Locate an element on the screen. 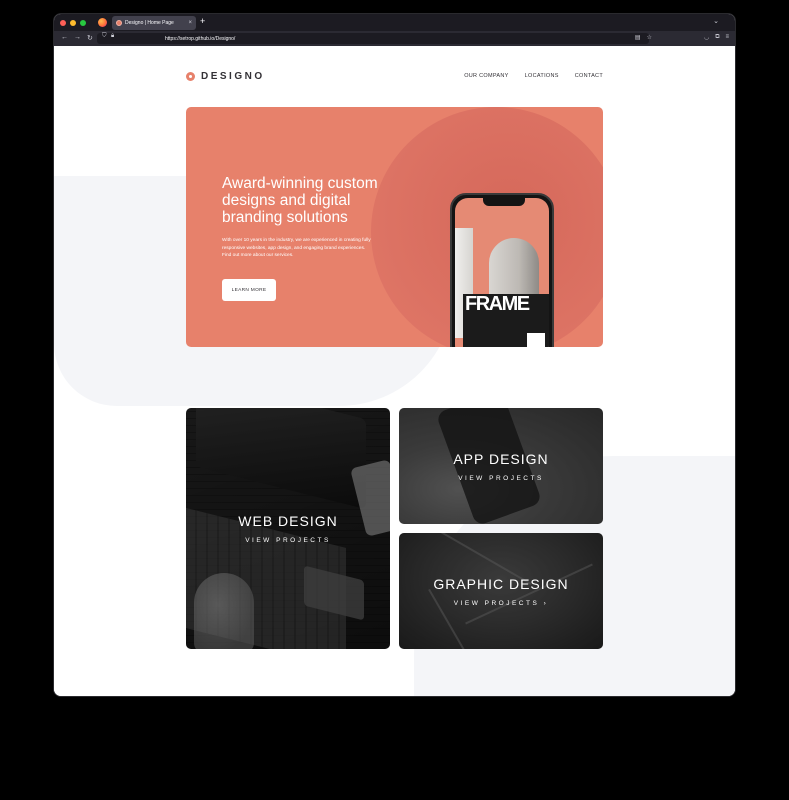  new-tab-button: + is located at coordinates (202, 21).